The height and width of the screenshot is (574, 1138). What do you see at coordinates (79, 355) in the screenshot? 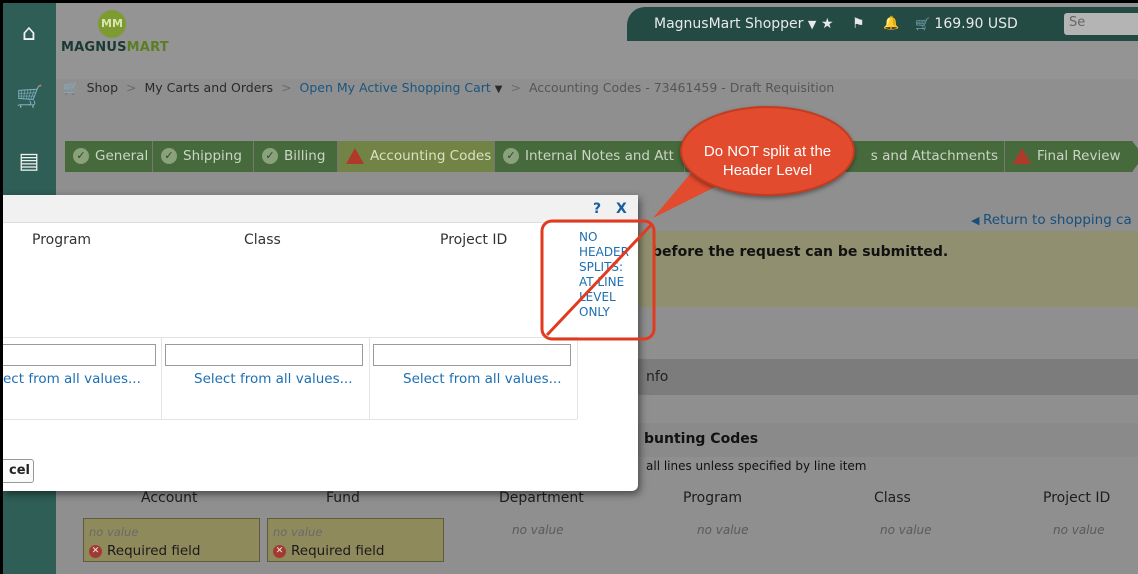
I see `program-input` at bounding box center [79, 355].